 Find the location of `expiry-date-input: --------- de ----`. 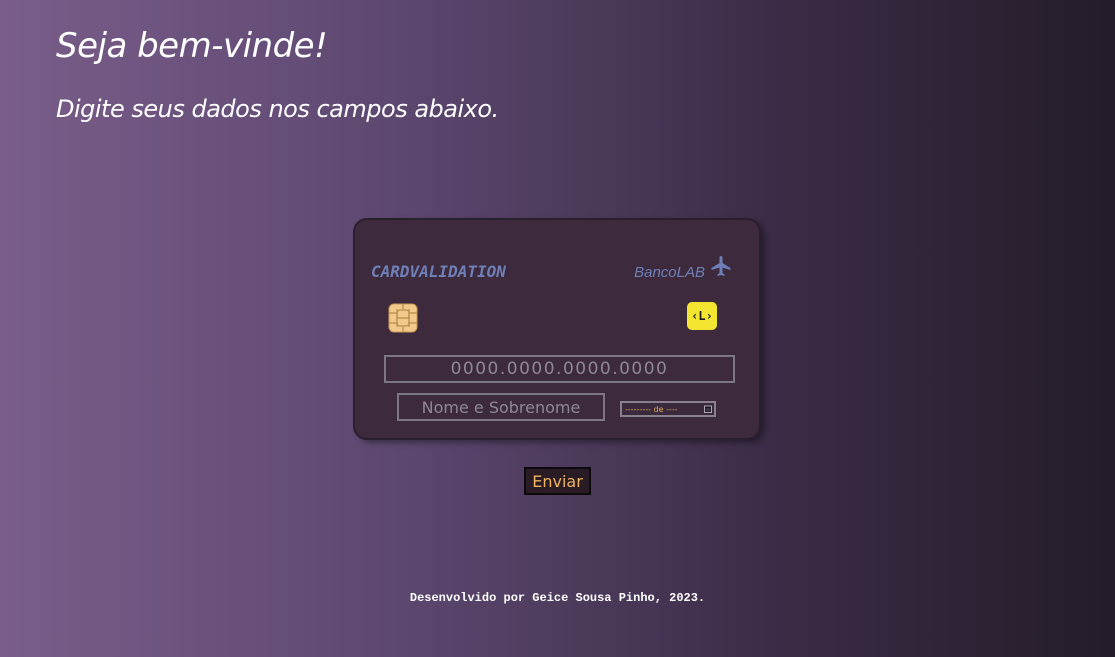

expiry-date-input: --------- de ---- is located at coordinates (668, 409).